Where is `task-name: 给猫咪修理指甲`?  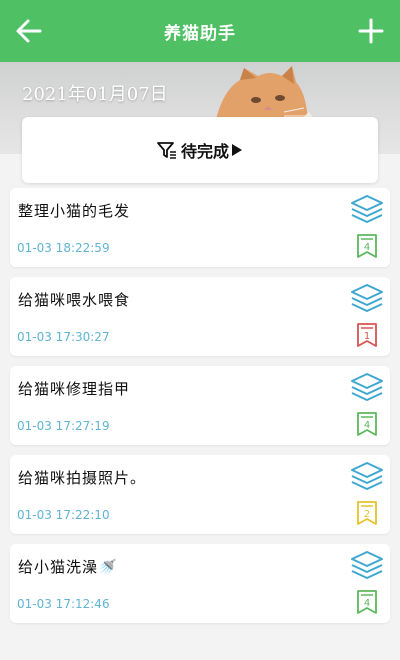
task-name: 给猫咪修理指甲 is located at coordinates (74, 389).